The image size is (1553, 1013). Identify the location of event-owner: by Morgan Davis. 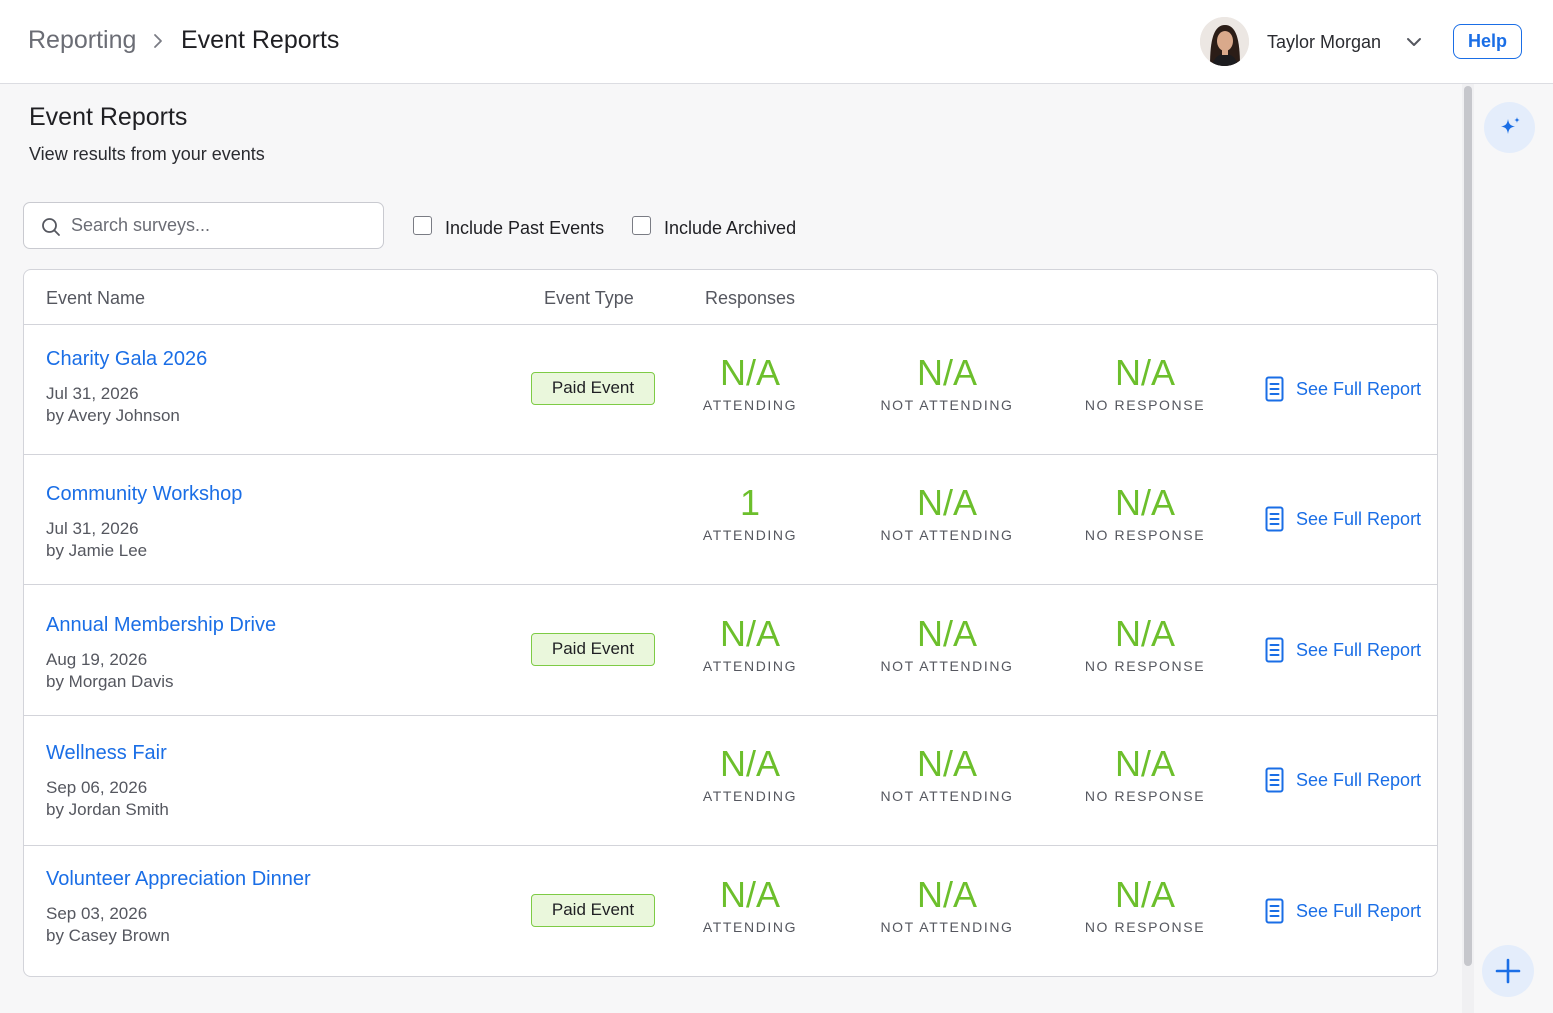
(110, 681).